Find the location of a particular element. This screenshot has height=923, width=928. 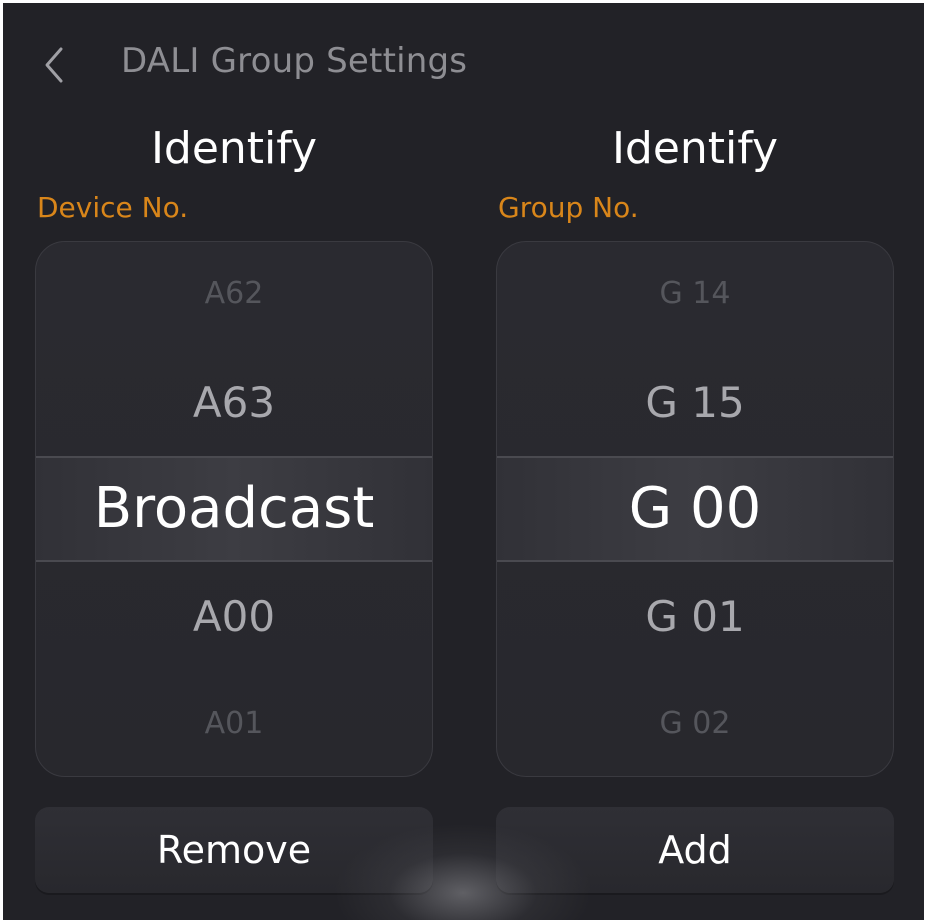

header: DALI Group Settings is located at coordinates (463, 63).